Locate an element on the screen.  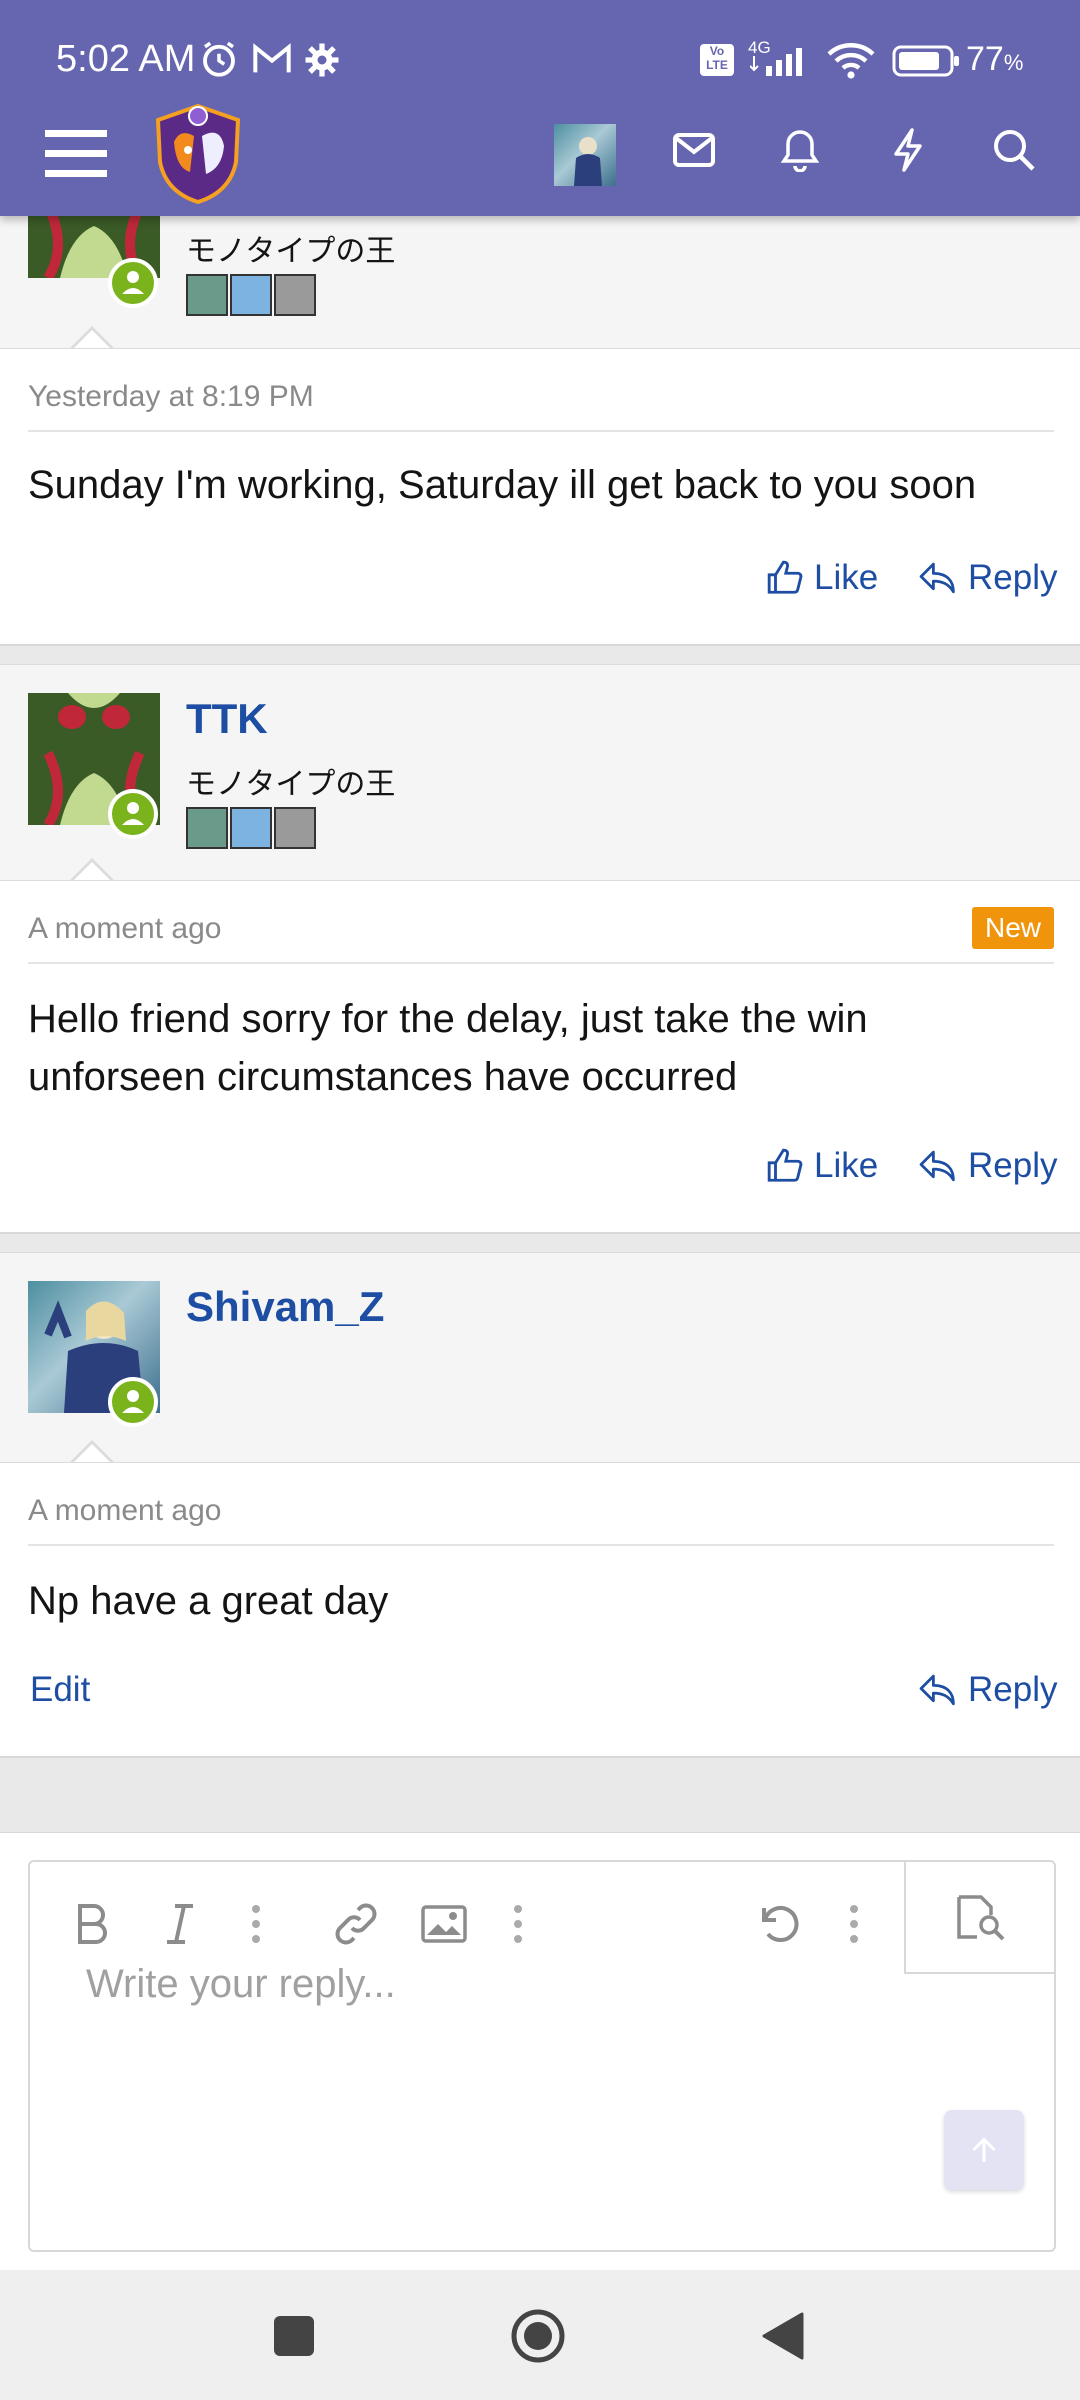
link-icon is located at coordinates (356, 1924).